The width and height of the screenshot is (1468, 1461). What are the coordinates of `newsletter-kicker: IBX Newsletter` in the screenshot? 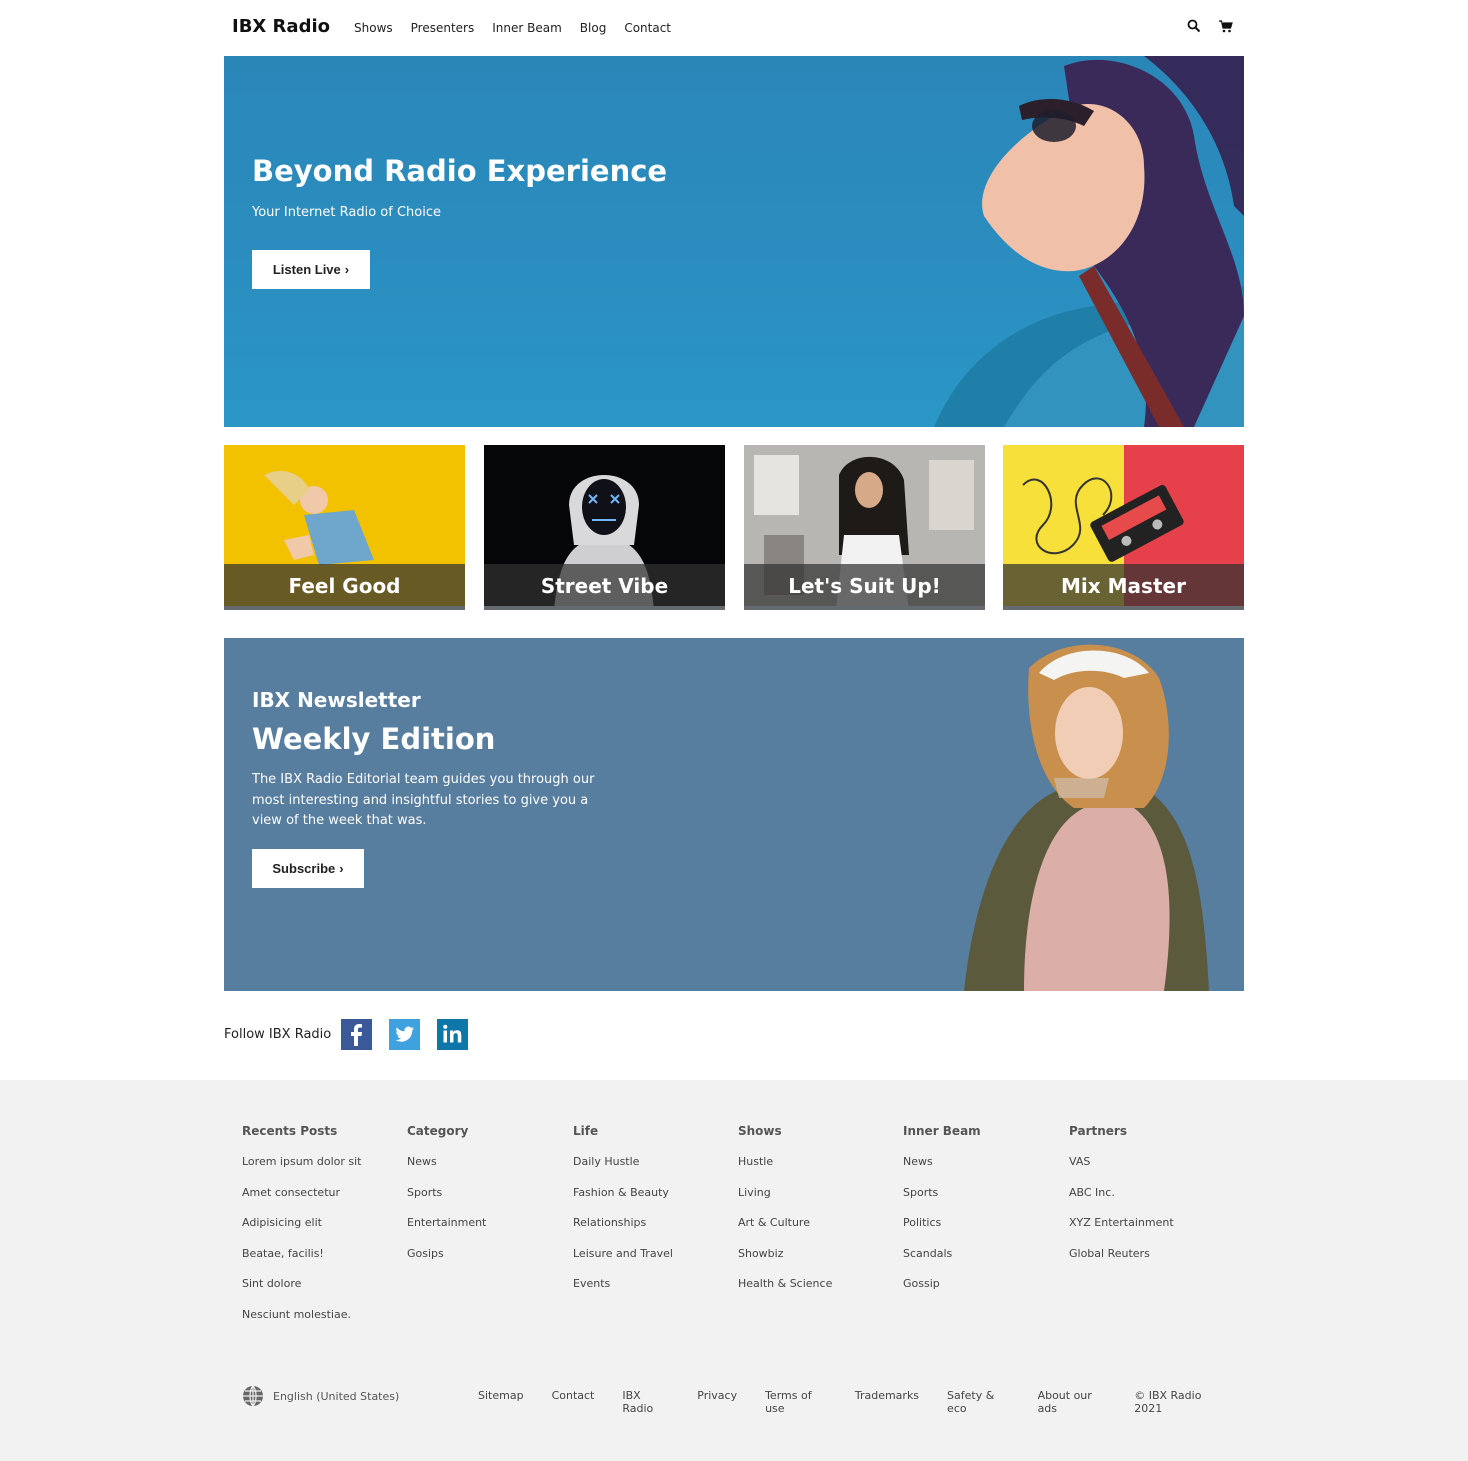 It's located at (336, 700).